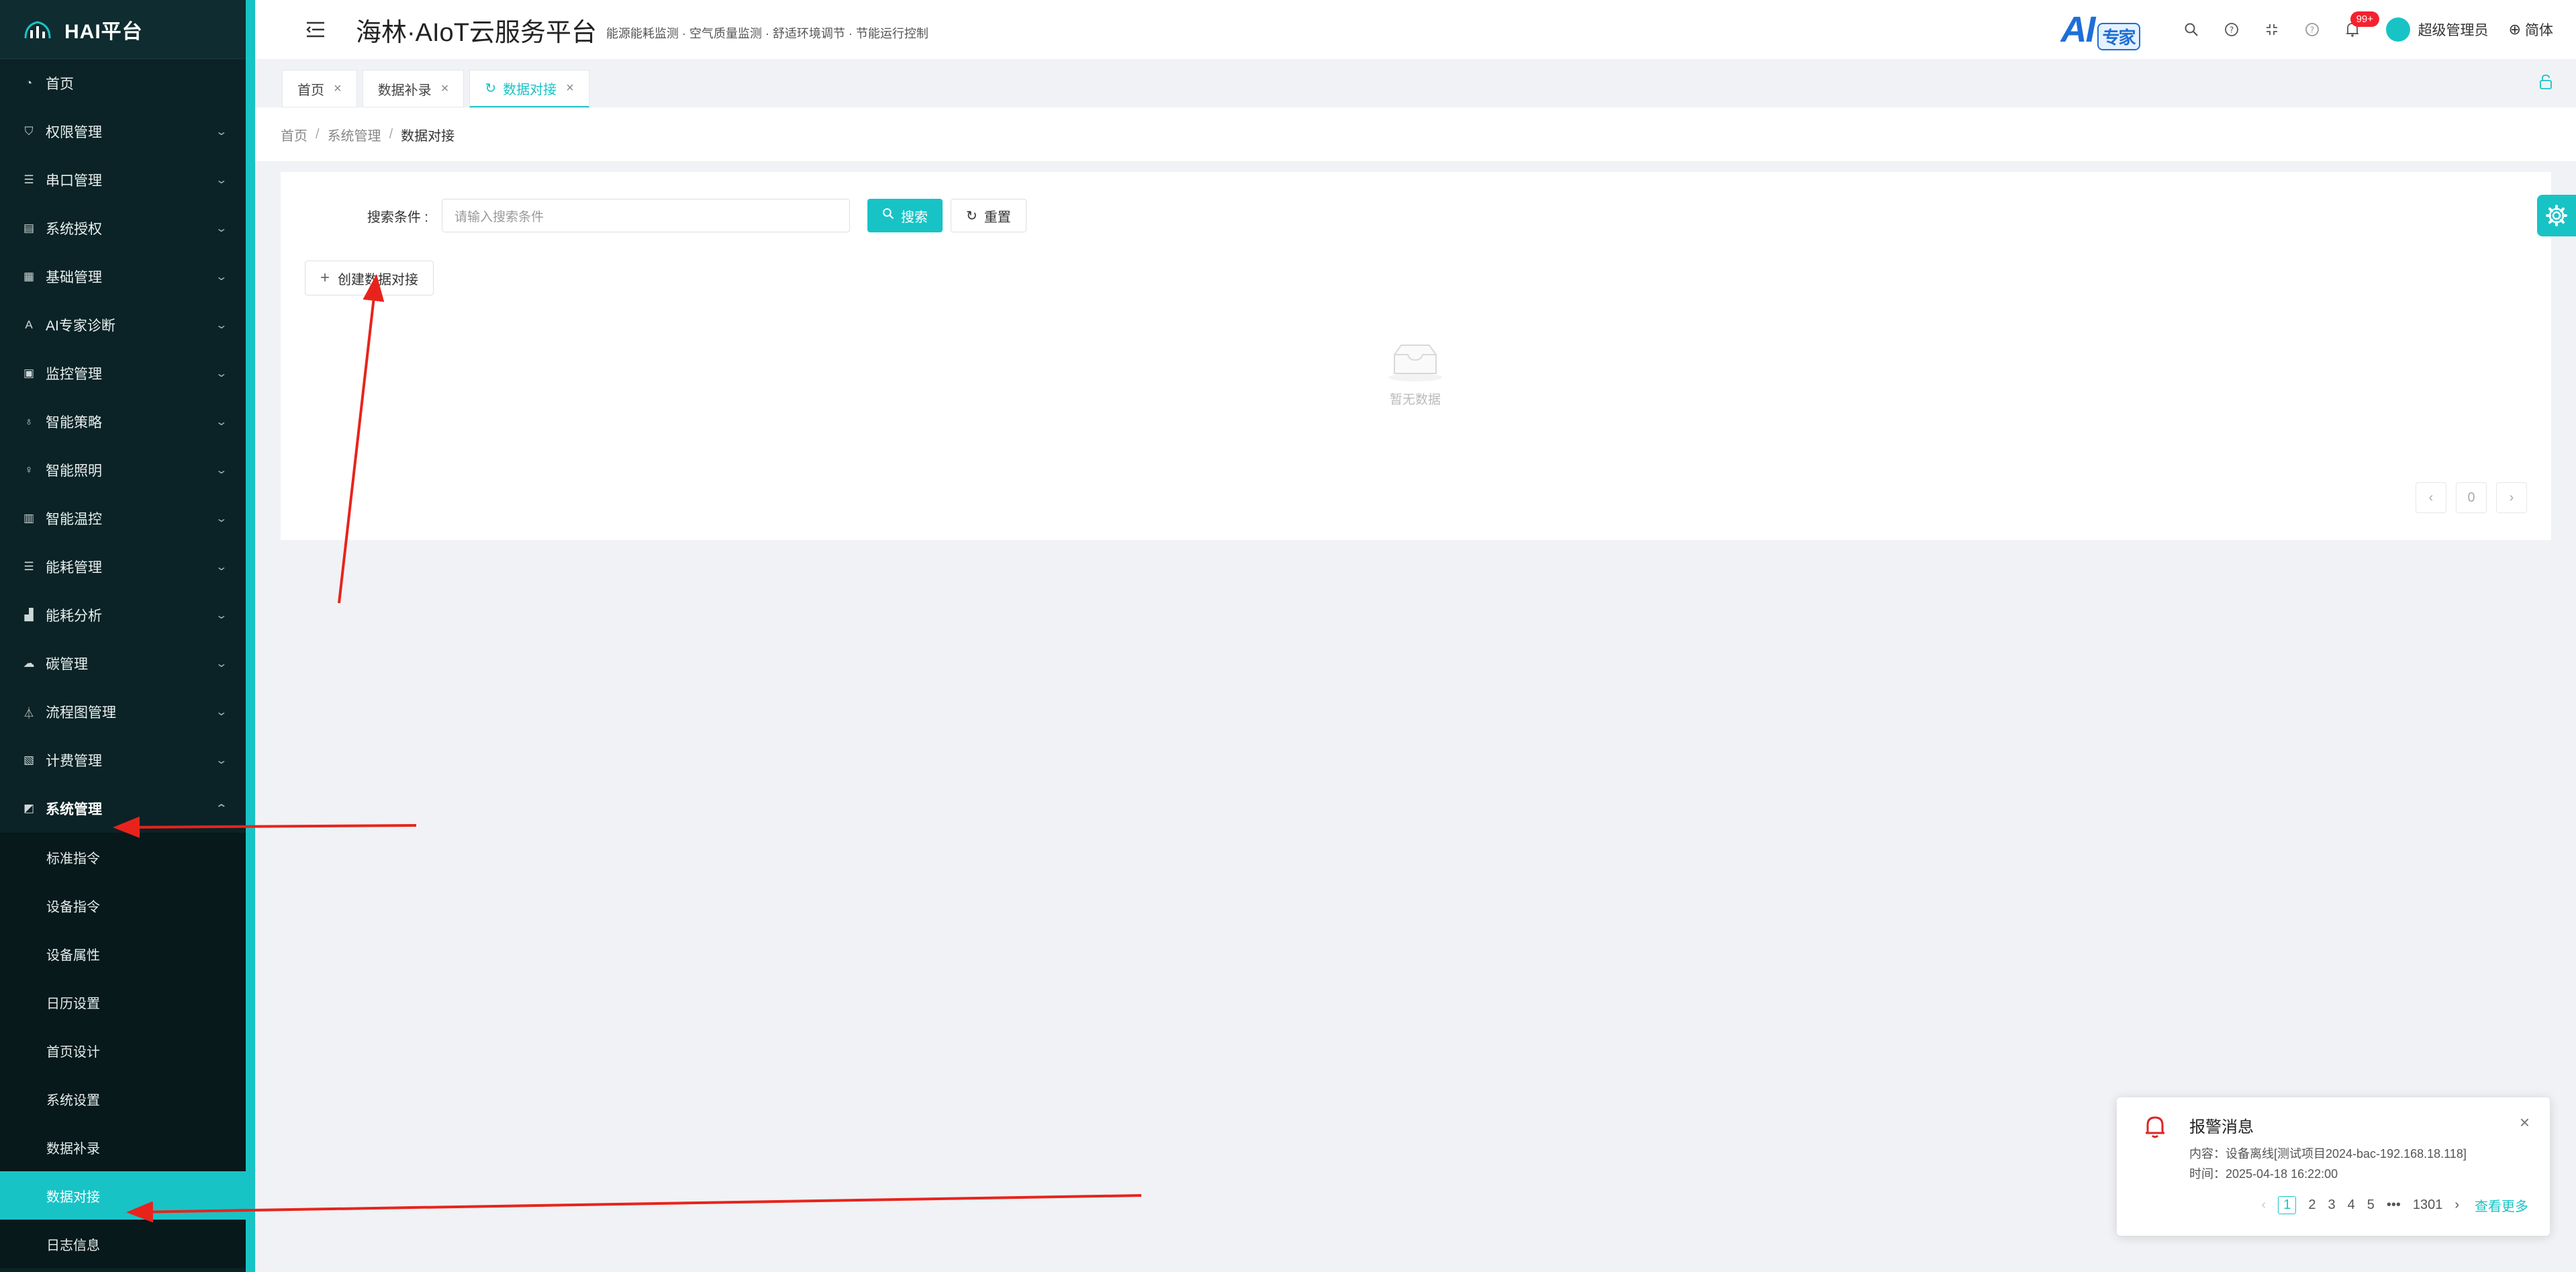 The image size is (2576, 1272). I want to click on breadcrumb-item-system: 系统管理, so click(354, 134).